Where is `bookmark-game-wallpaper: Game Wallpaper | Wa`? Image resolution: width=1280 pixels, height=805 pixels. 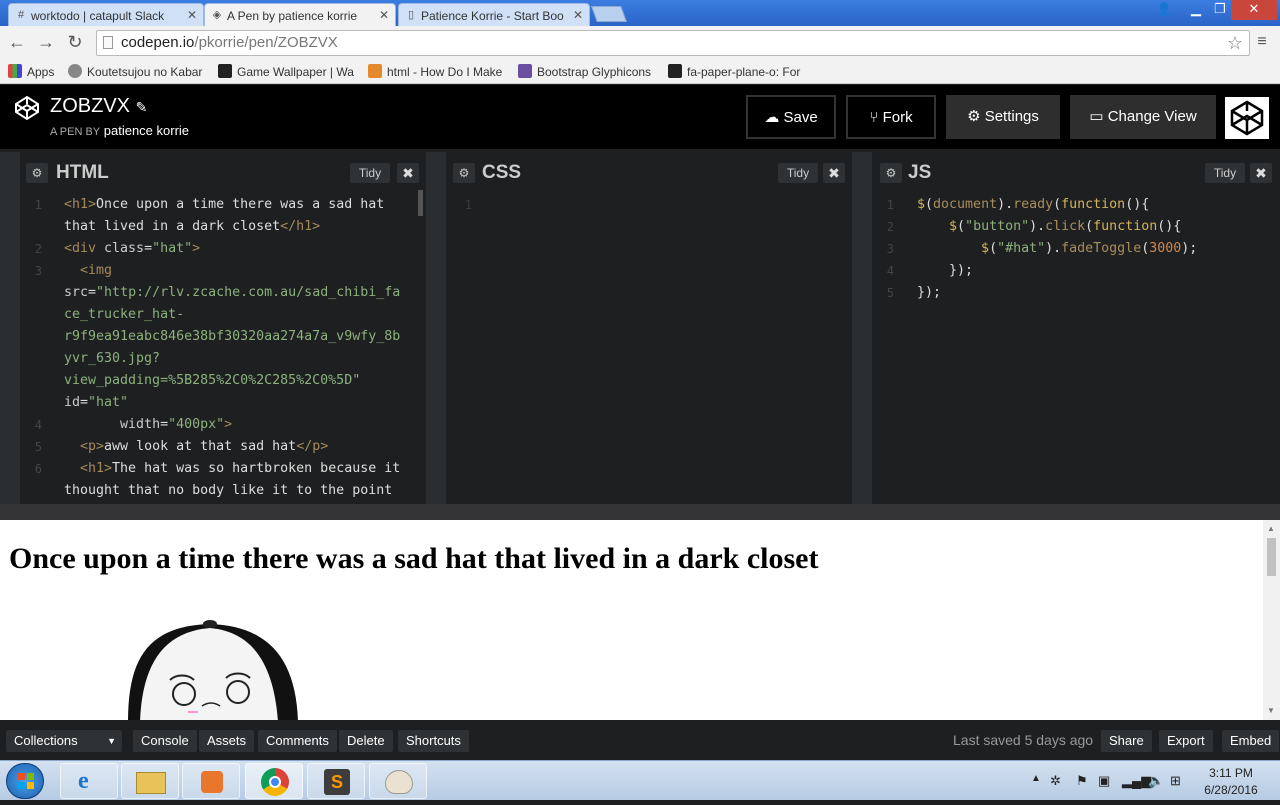
bookmark-game-wallpaper: Game Wallpaper | Wa is located at coordinates (286, 72).